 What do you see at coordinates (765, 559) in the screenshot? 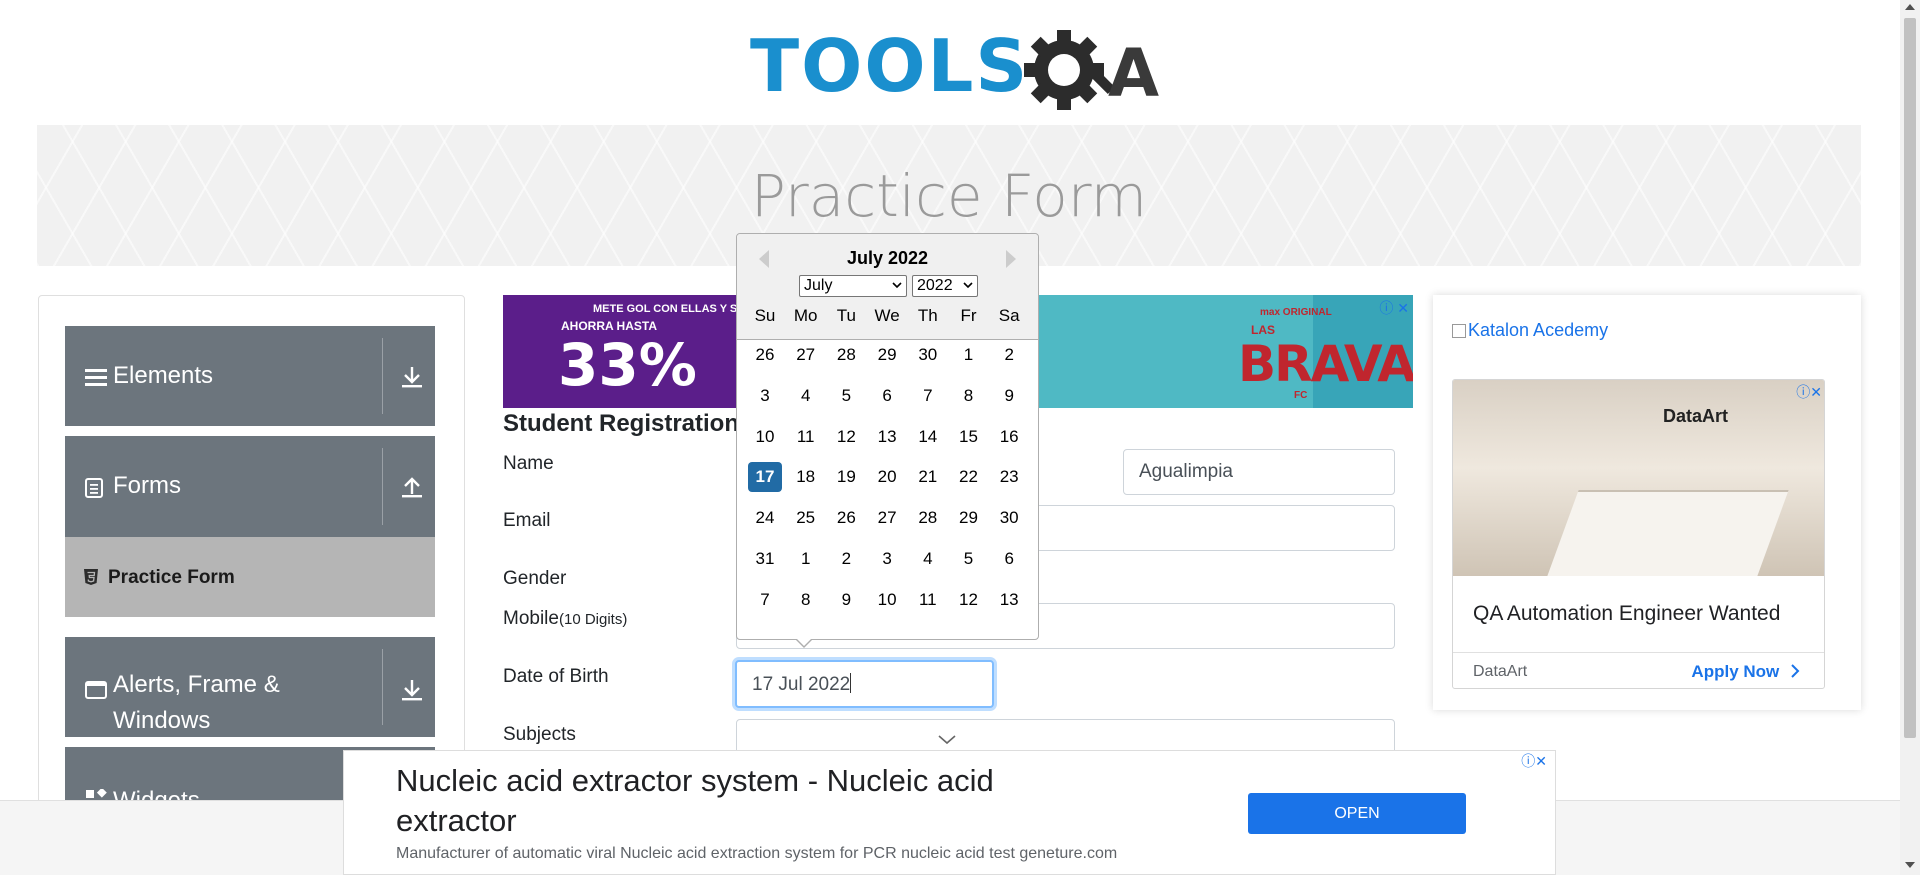
I see `day-cell: 31` at bounding box center [765, 559].